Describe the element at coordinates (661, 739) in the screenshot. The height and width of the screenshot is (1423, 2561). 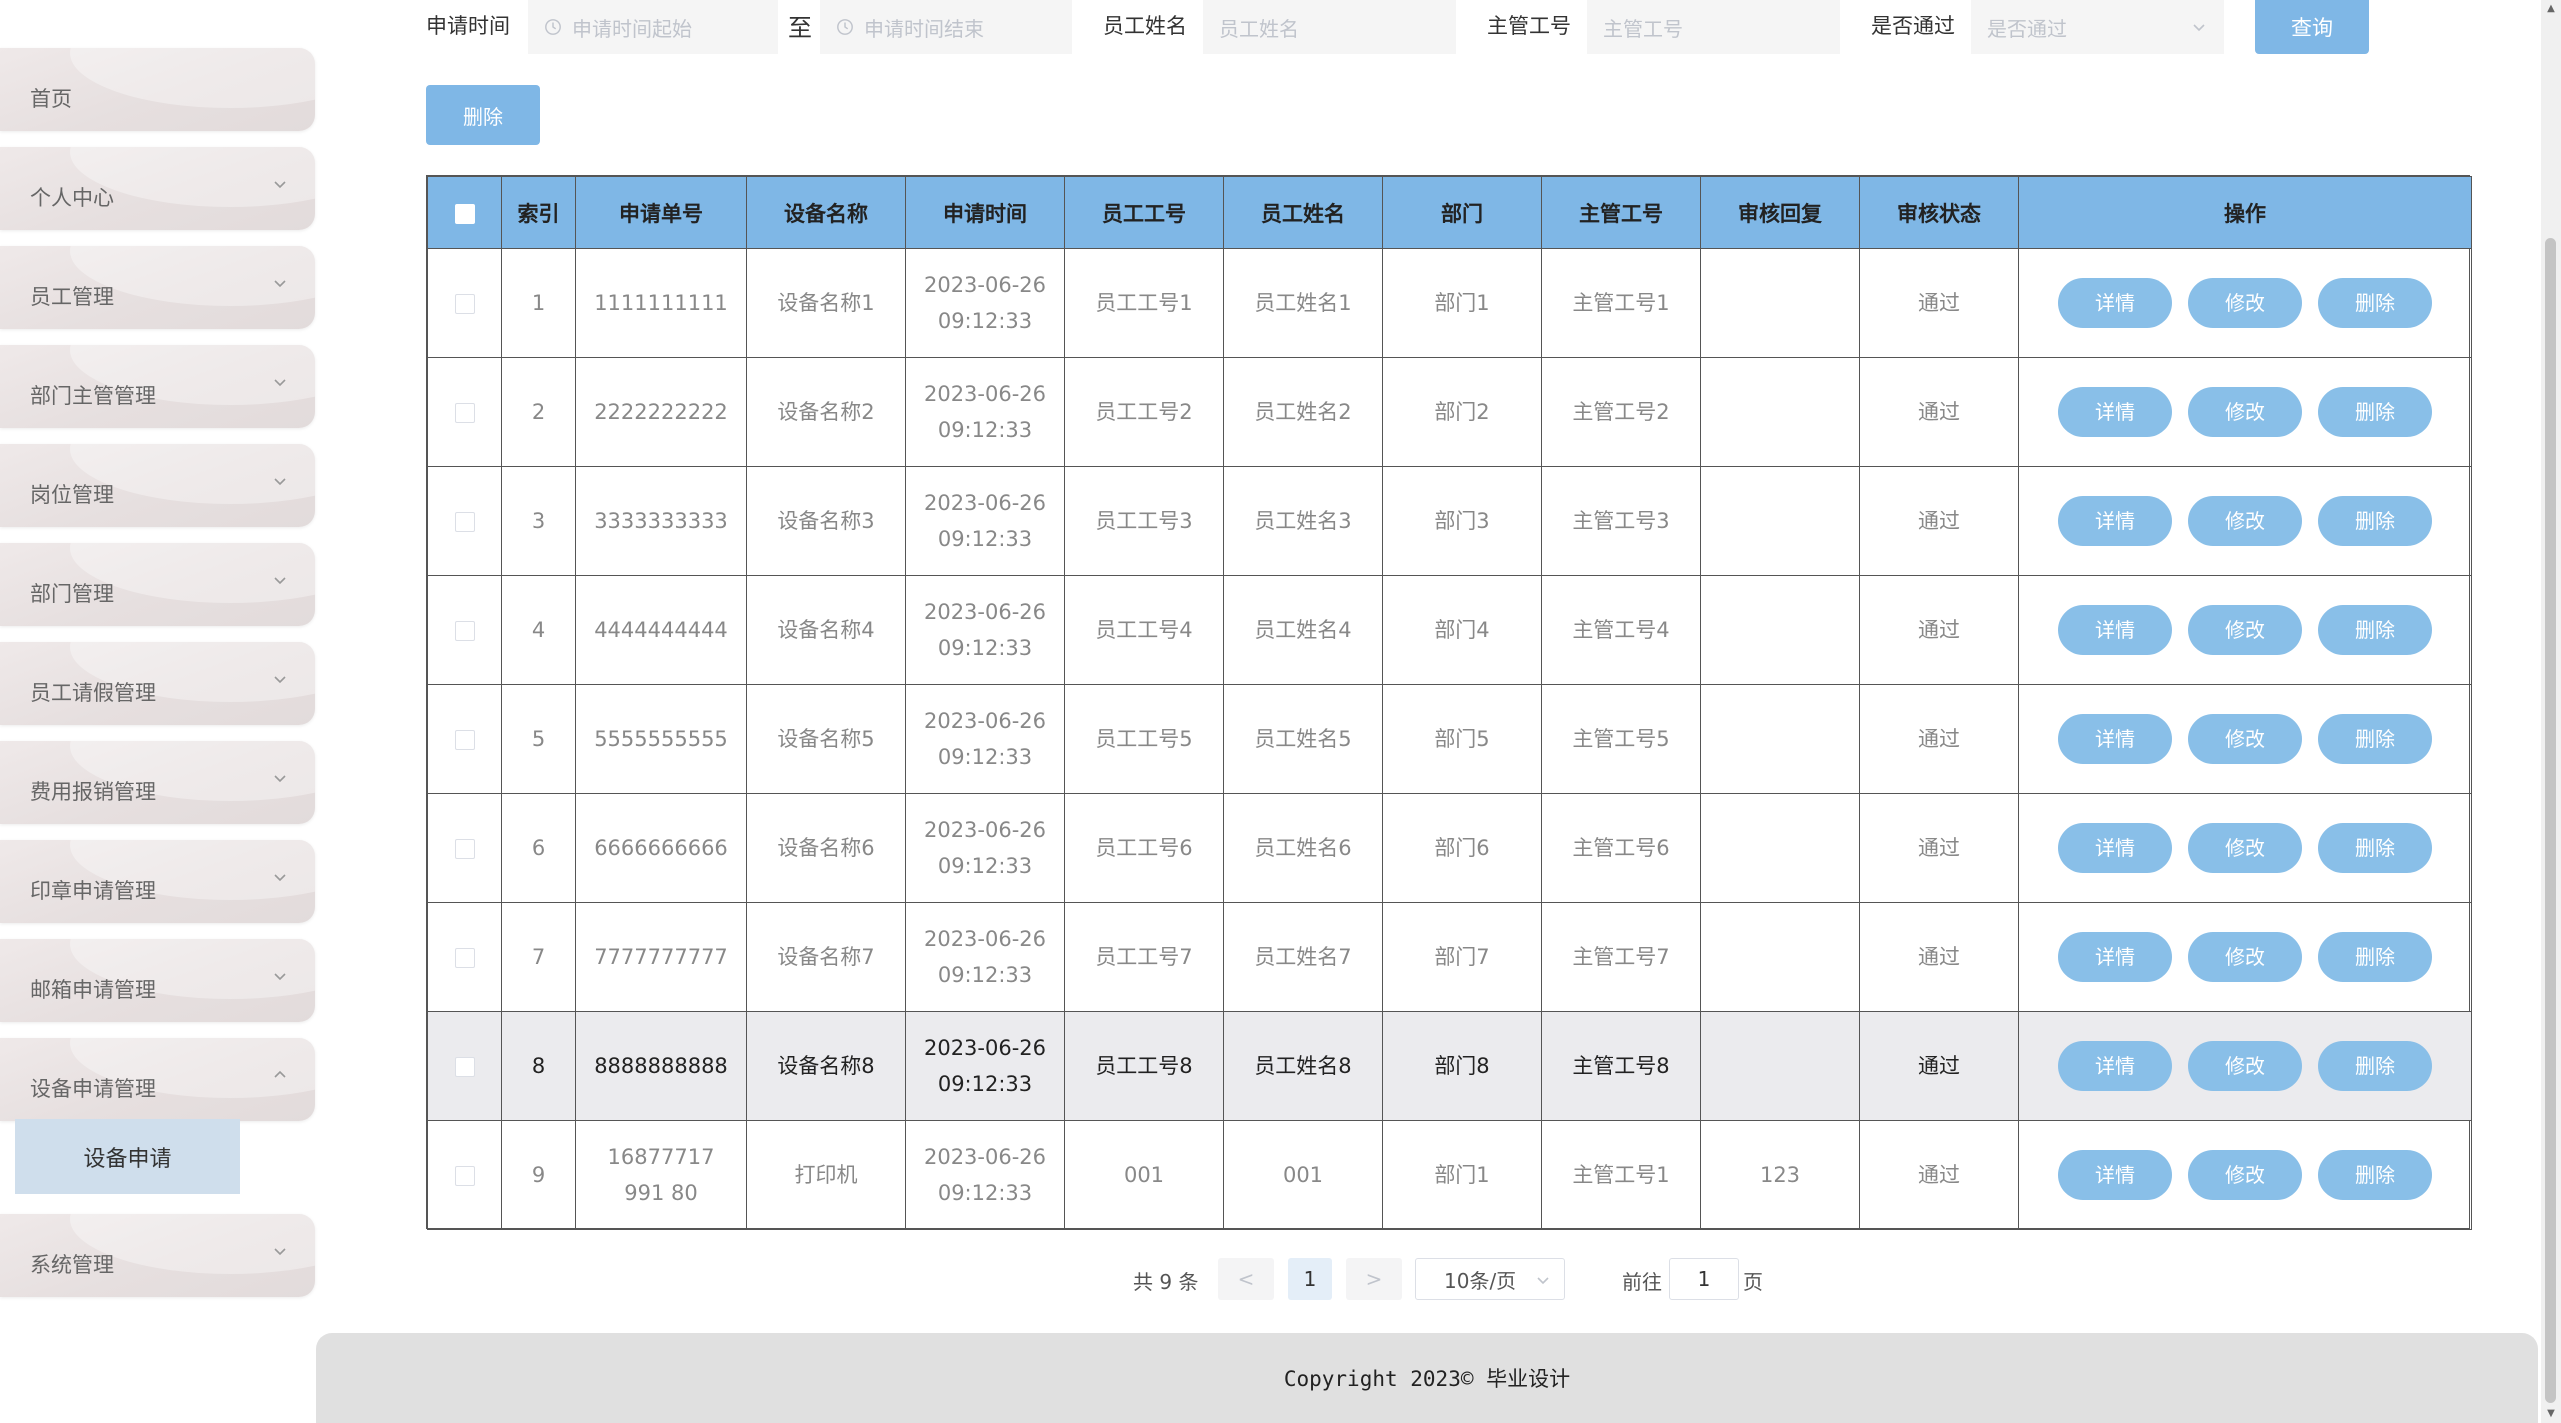
I see `cell-no: 5555555555` at that location.